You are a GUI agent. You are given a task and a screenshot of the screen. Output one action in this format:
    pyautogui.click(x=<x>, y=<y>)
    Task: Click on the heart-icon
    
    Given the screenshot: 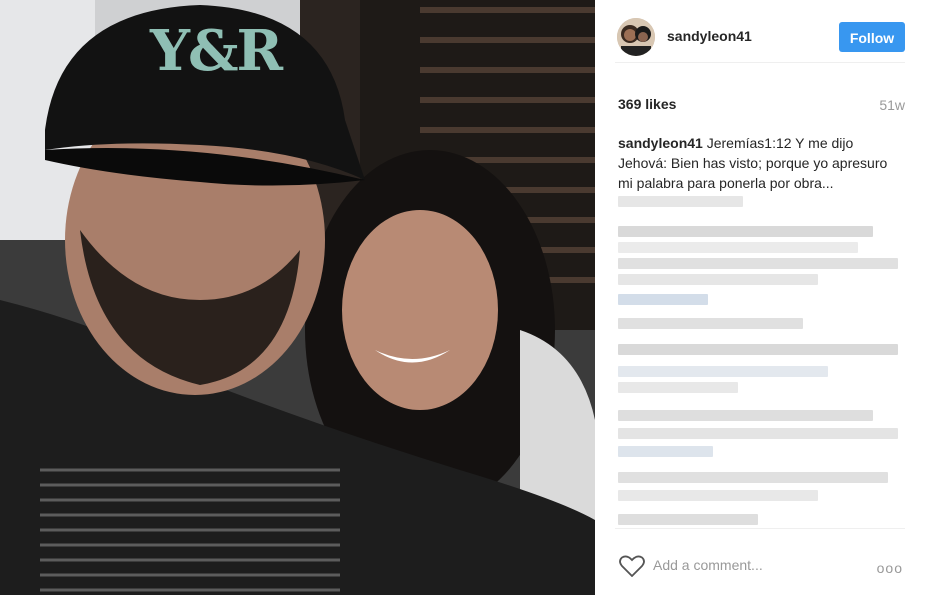 What is the action you would take?
    pyautogui.click(x=632, y=566)
    